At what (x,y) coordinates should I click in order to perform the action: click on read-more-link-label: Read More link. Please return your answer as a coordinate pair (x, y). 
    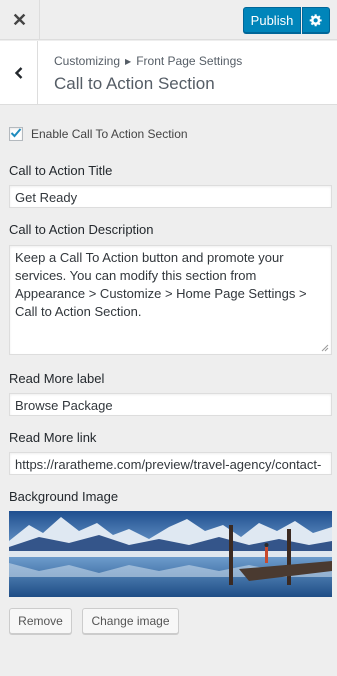
    Looking at the image, I should click on (53, 437).